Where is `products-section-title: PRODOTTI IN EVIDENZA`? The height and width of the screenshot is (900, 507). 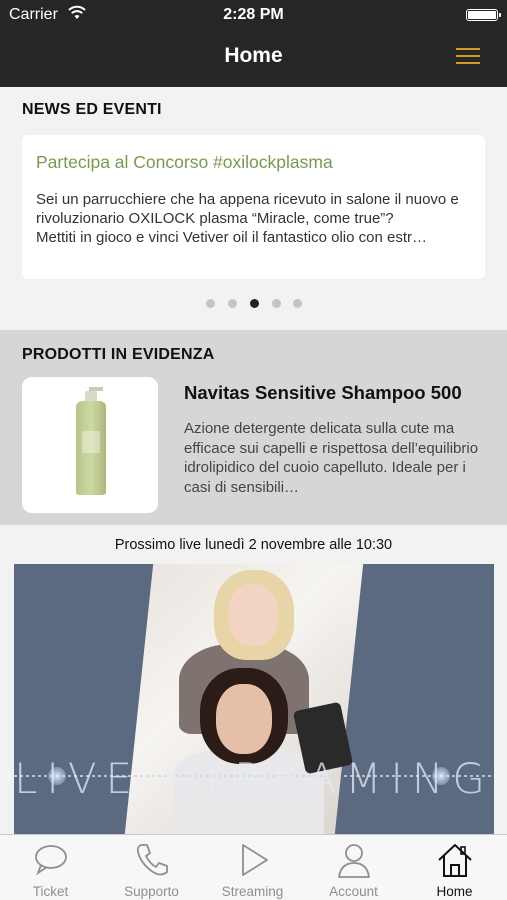
products-section-title: PRODOTTI IN EVIDENZA is located at coordinates (118, 354).